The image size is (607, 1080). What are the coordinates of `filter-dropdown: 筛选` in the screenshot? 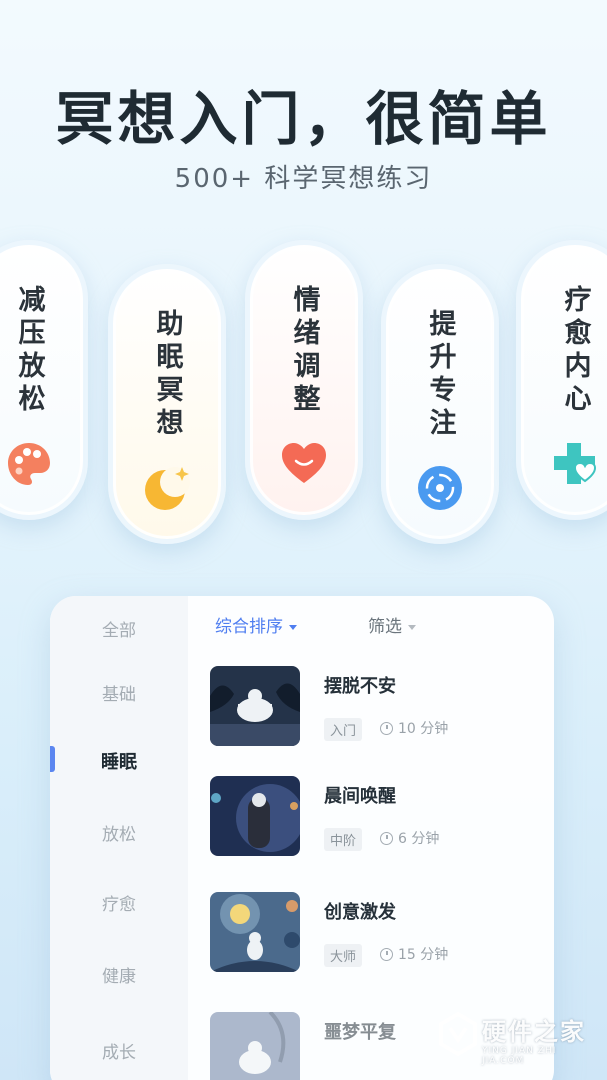 It's located at (392, 624).